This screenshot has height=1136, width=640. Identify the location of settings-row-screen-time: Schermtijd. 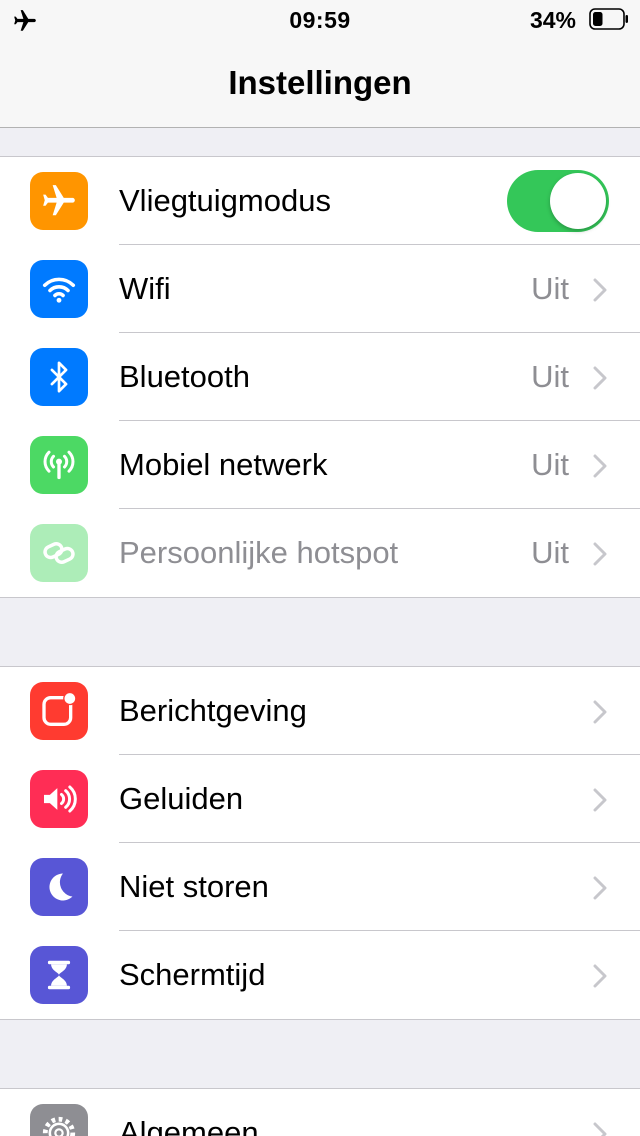
(320, 975).